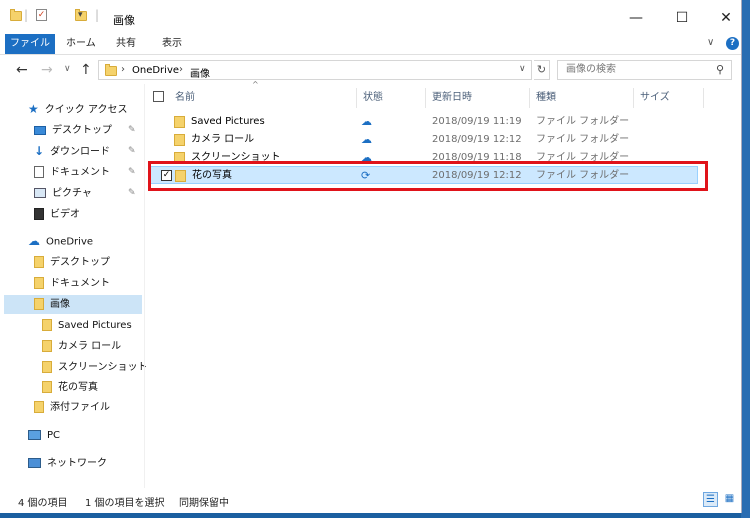  Describe the element at coordinates (315, 70) in the screenshot. I see `address-bar: › OneDrive › 画像 ∨` at that location.